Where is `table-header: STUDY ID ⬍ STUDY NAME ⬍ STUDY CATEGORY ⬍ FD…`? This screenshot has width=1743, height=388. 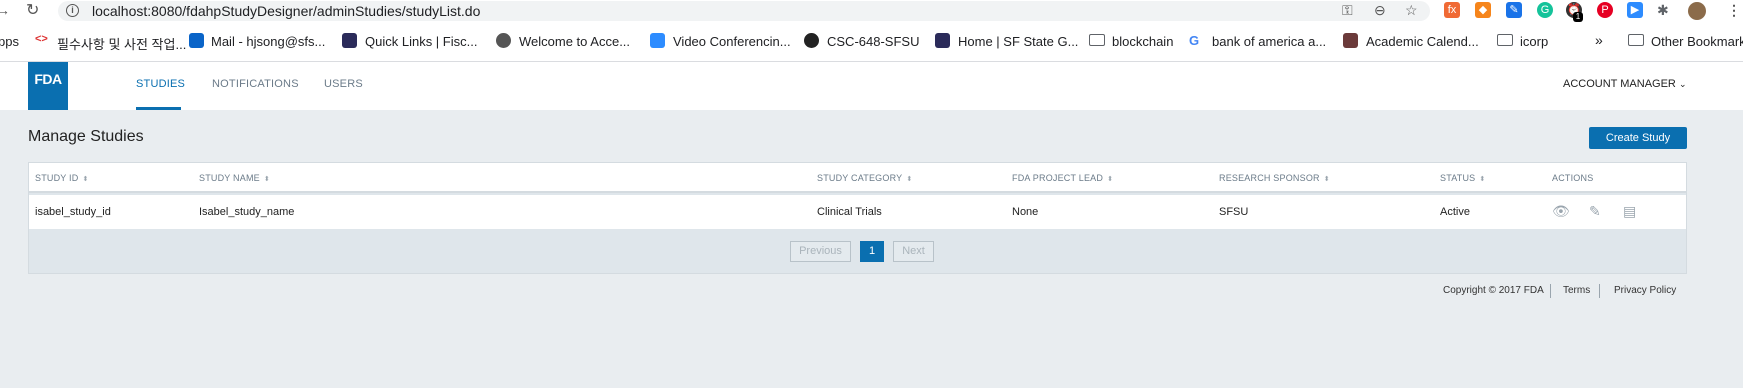
table-header: STUDY ID ⬍ STUDY NAME ⬍ STUDY CATEGORY ⬍ FD… is located at coordinates (857, 178).